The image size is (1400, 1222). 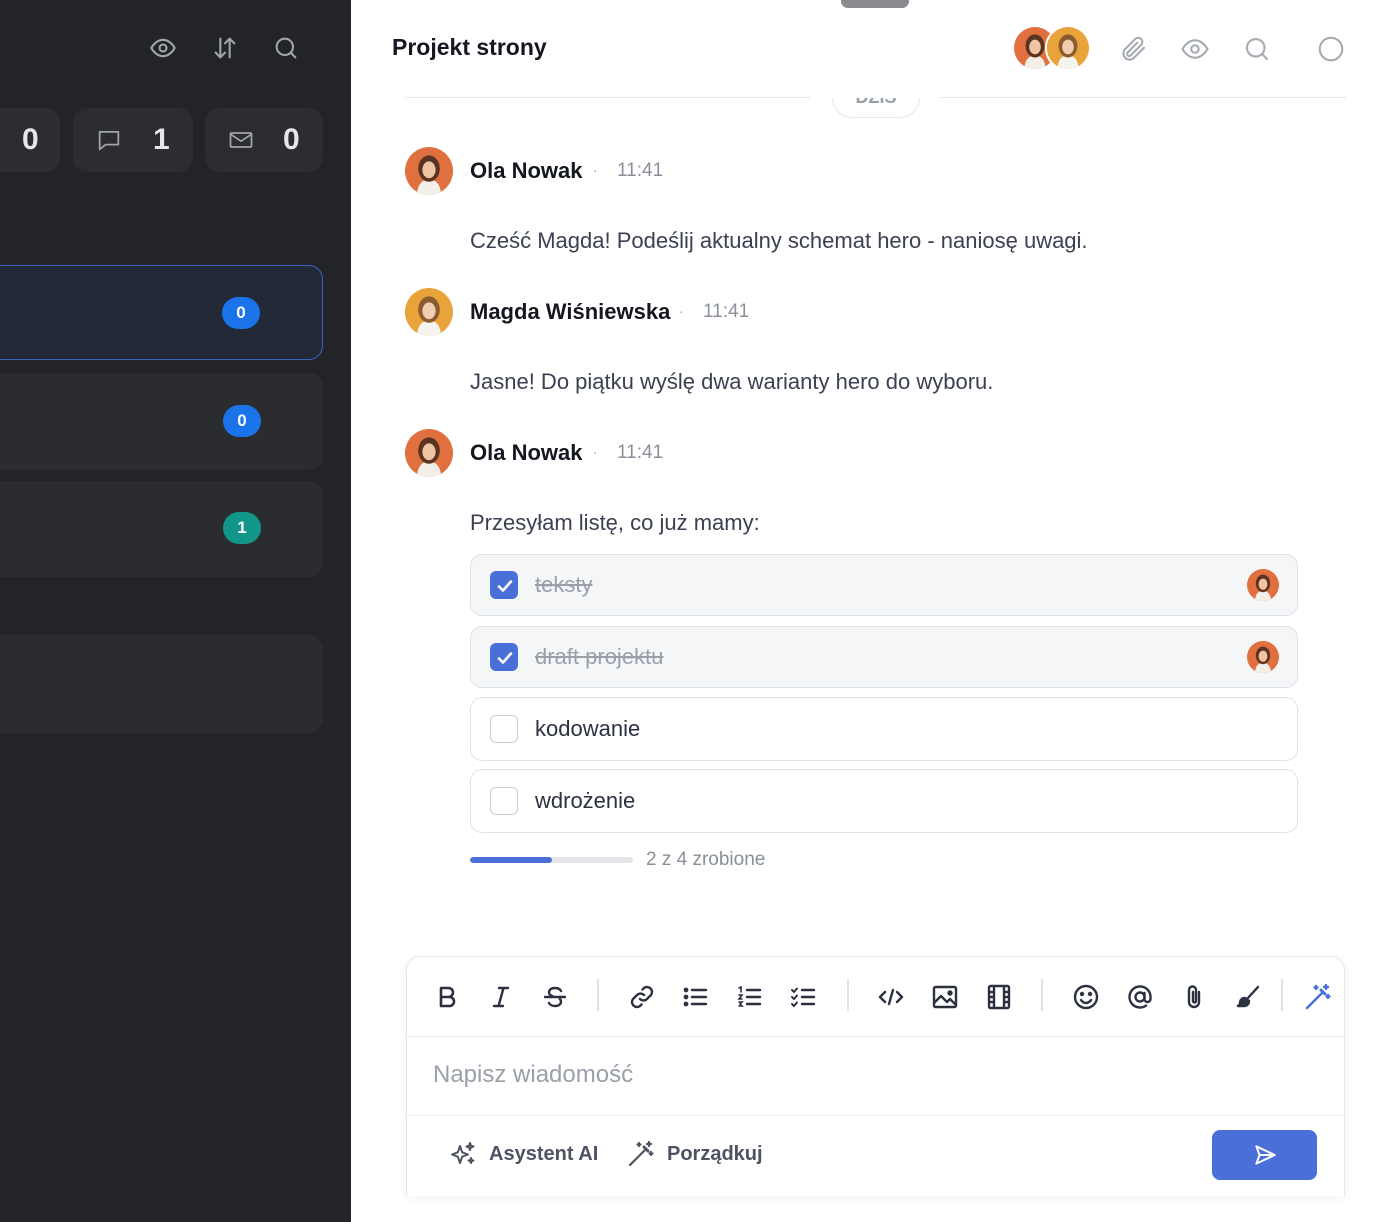 I want to click on ai-assistant-label: Asystent AI, so click(x=544, y=1153).